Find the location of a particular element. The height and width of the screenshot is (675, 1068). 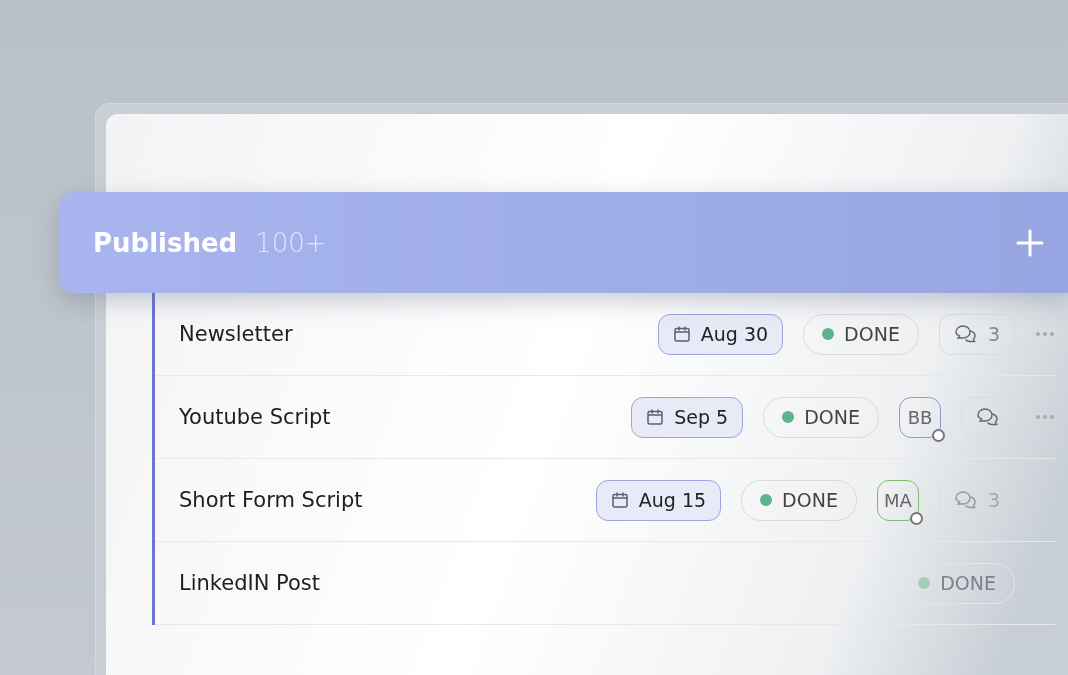

task-title: LinkedIN Post is located at coordinates (250, 583).